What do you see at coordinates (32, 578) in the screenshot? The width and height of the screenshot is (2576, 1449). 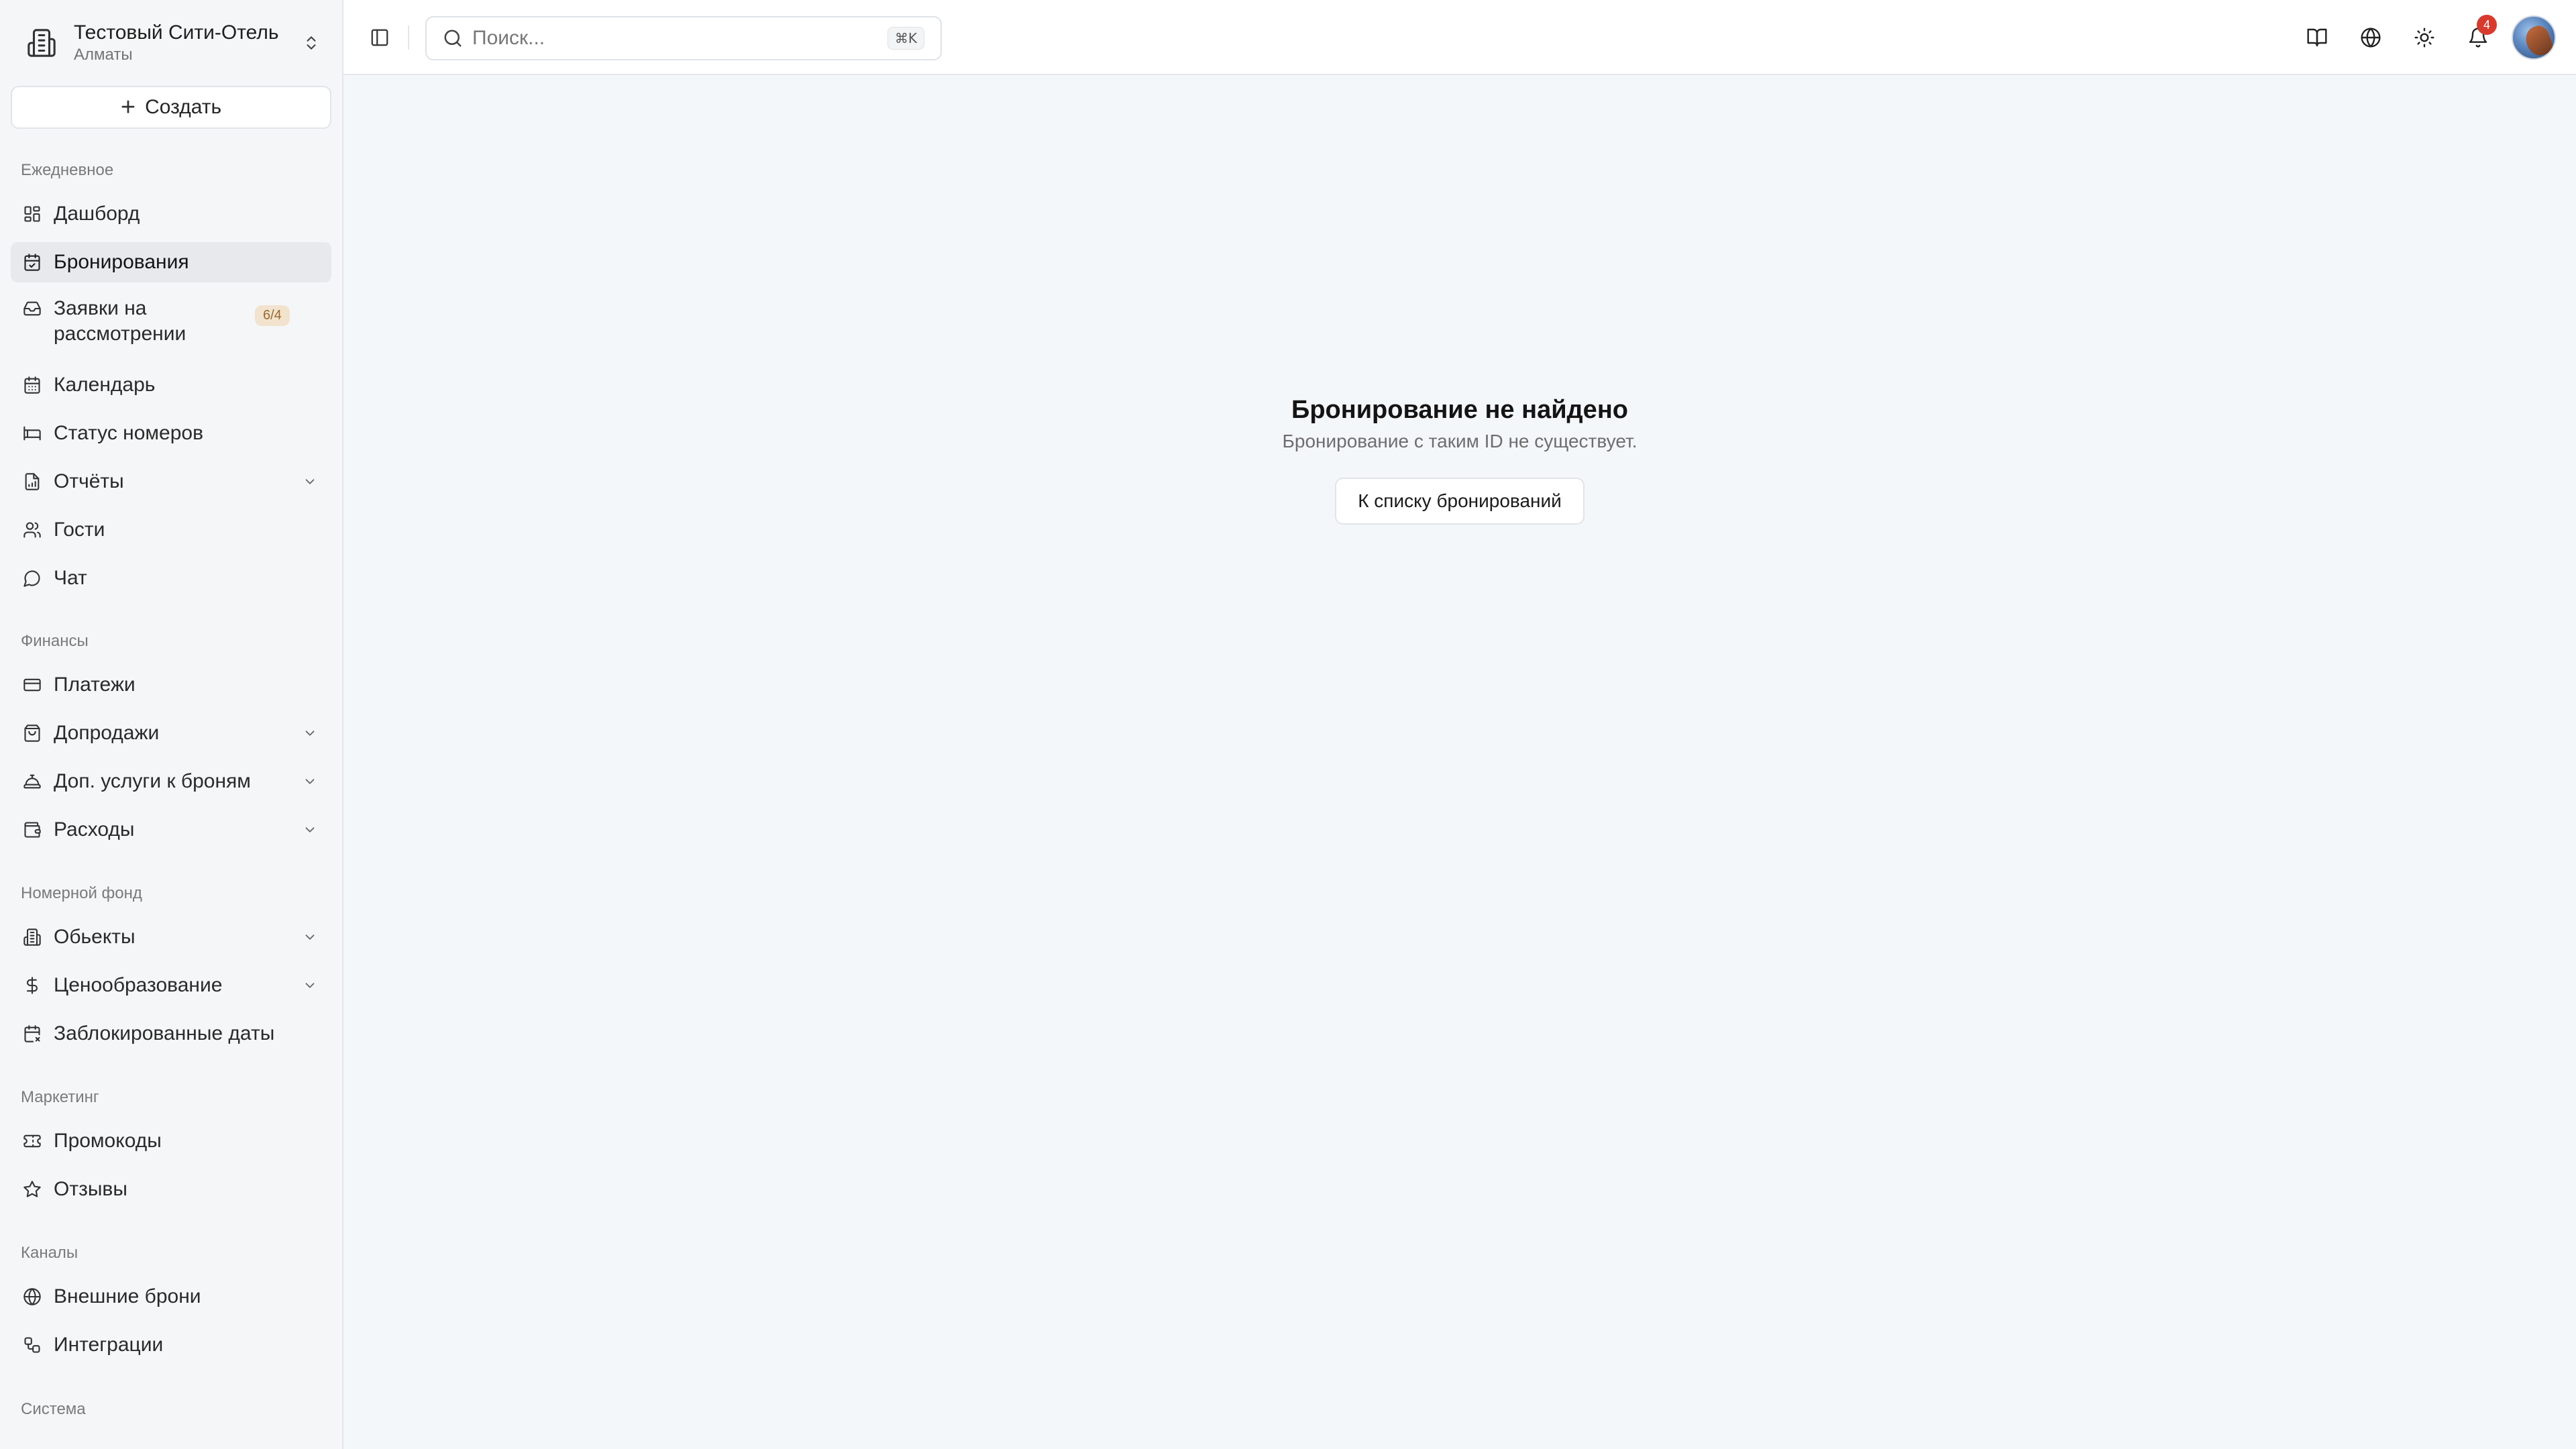 I see `message-circle-icon` at bounding box center [32, 578].